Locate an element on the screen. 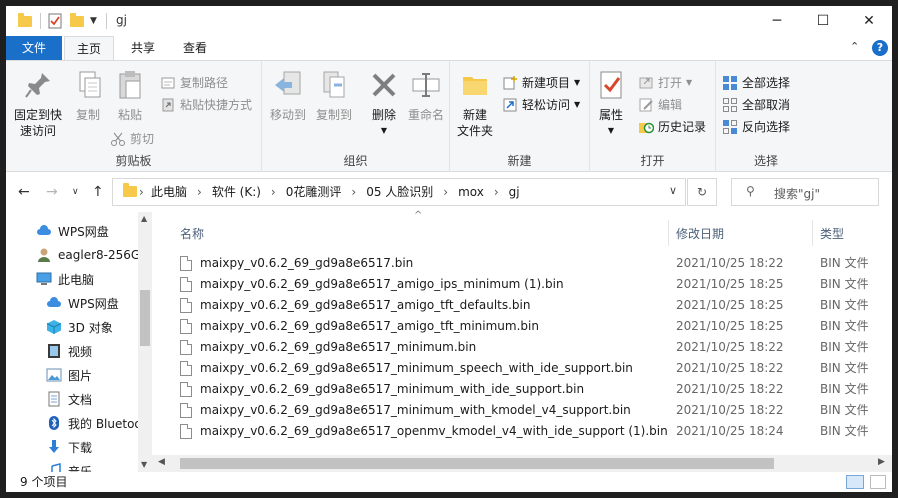 Image resolution: width=898 pixels, height=498 pixels. paste-shortcut-icon is located at coordinates (168, 105).